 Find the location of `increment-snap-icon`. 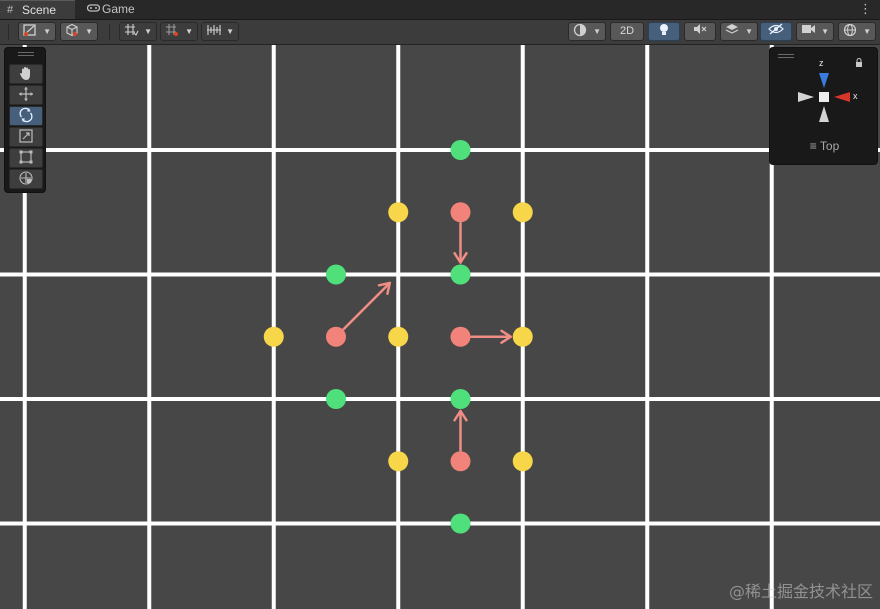

increment-snap-icon is located at coordinates (172, 32).